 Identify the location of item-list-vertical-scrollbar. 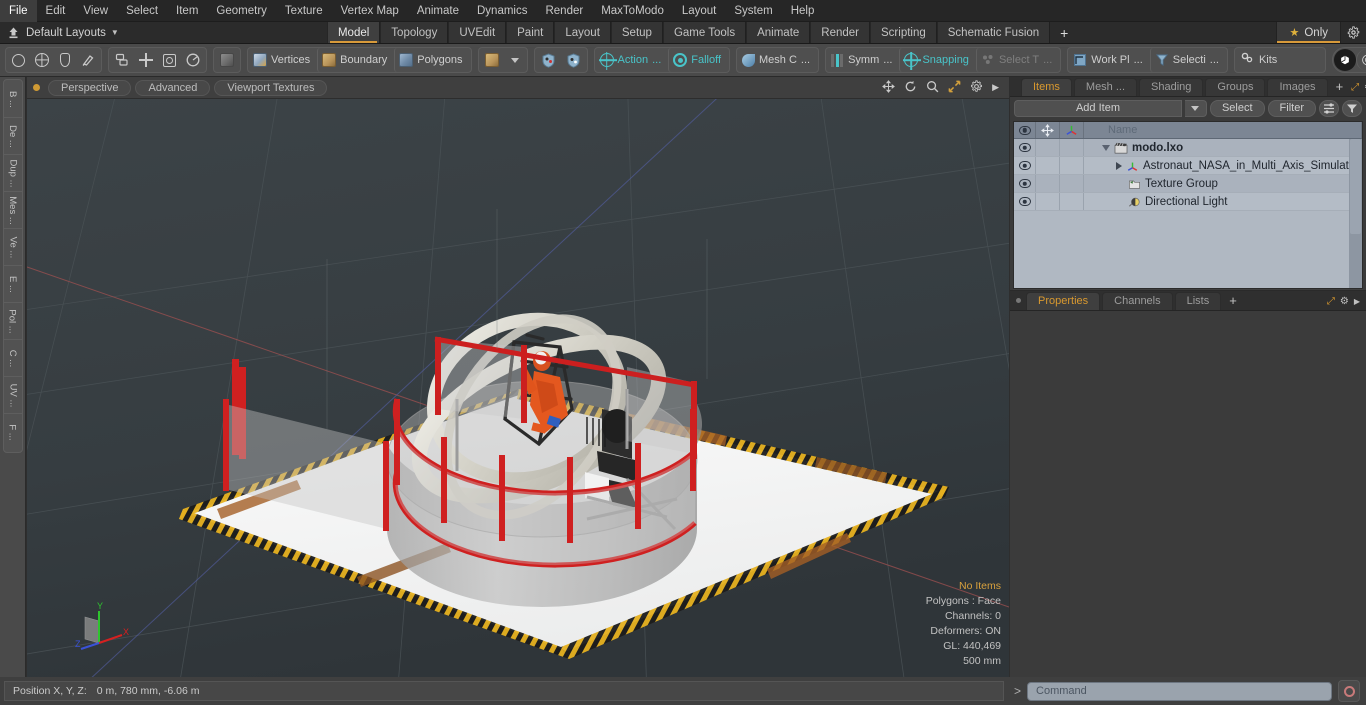
(1355, 213).